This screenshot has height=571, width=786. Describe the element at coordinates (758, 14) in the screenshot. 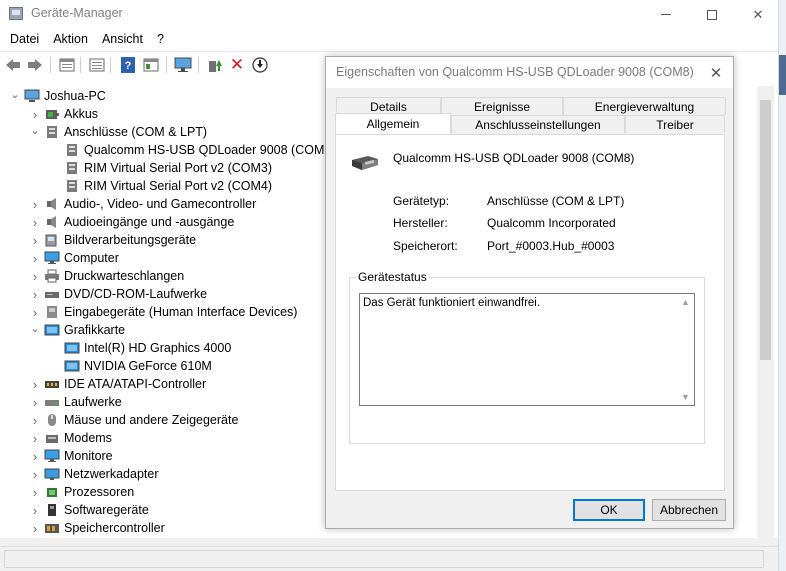

I see `close-button: ✕` at that location.